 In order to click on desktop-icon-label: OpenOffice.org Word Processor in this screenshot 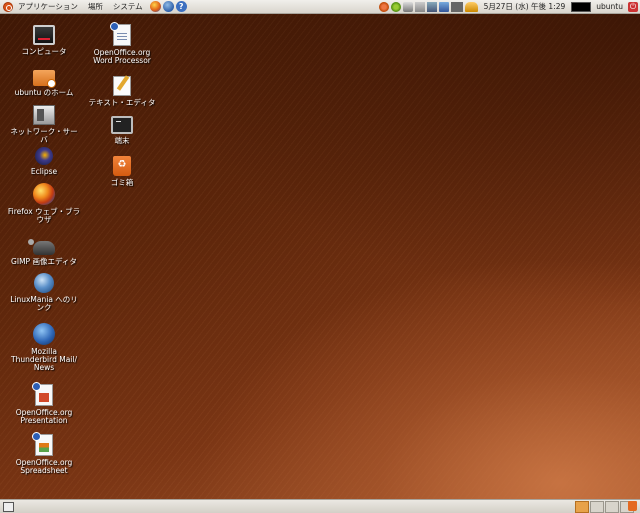, I will do `click(122, 56)`.